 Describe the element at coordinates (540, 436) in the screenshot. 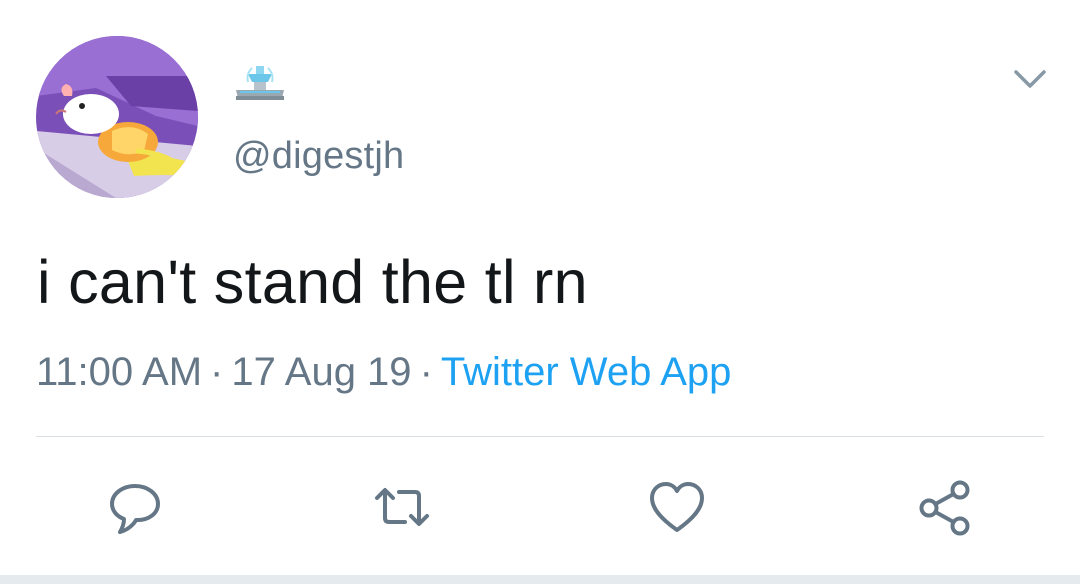

I see `divider` at that location.